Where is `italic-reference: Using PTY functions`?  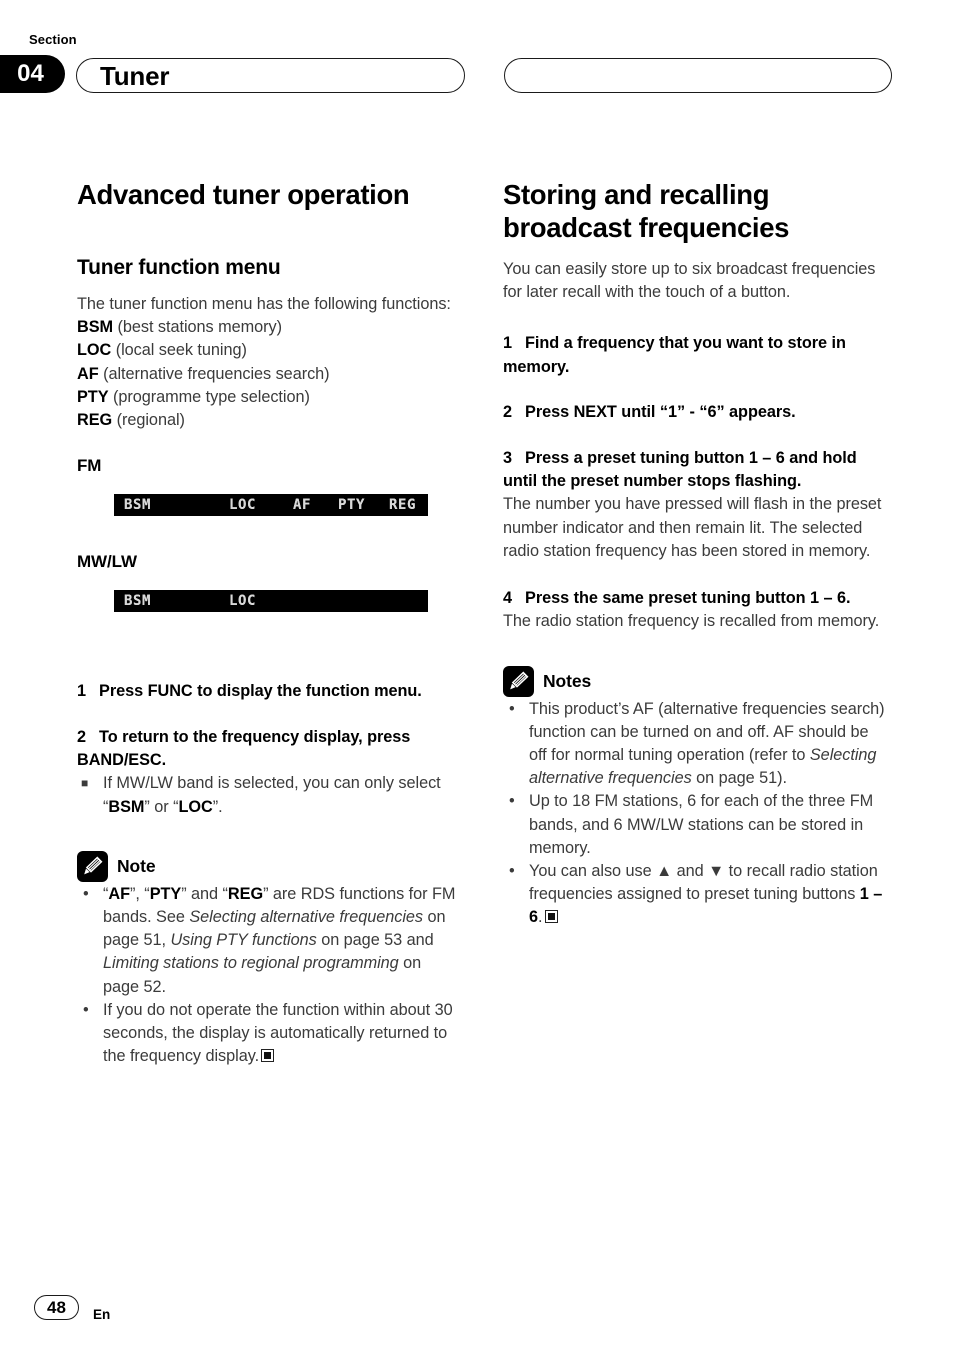
italic-reference: Using PTY functions is located at coordinates (243, 940).